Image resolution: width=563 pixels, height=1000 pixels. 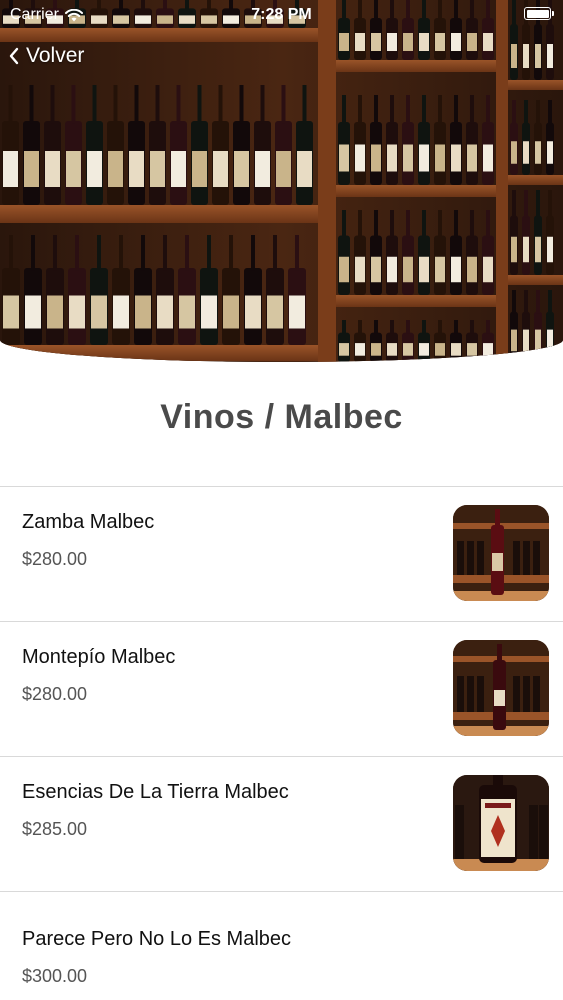 I want to click on product-price: $280.00, so click(x=55, y=559).